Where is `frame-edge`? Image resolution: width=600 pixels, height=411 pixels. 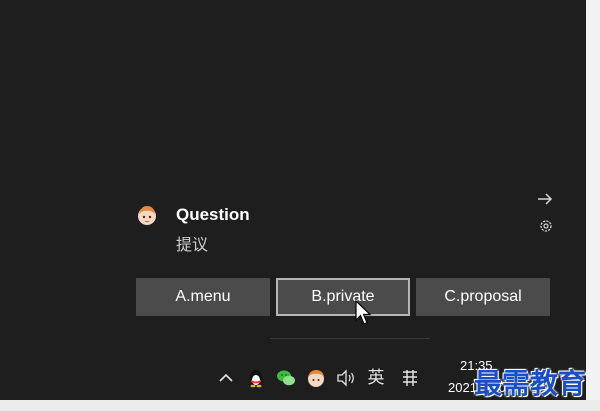 frame-edge is located at coordinates (593, 205).